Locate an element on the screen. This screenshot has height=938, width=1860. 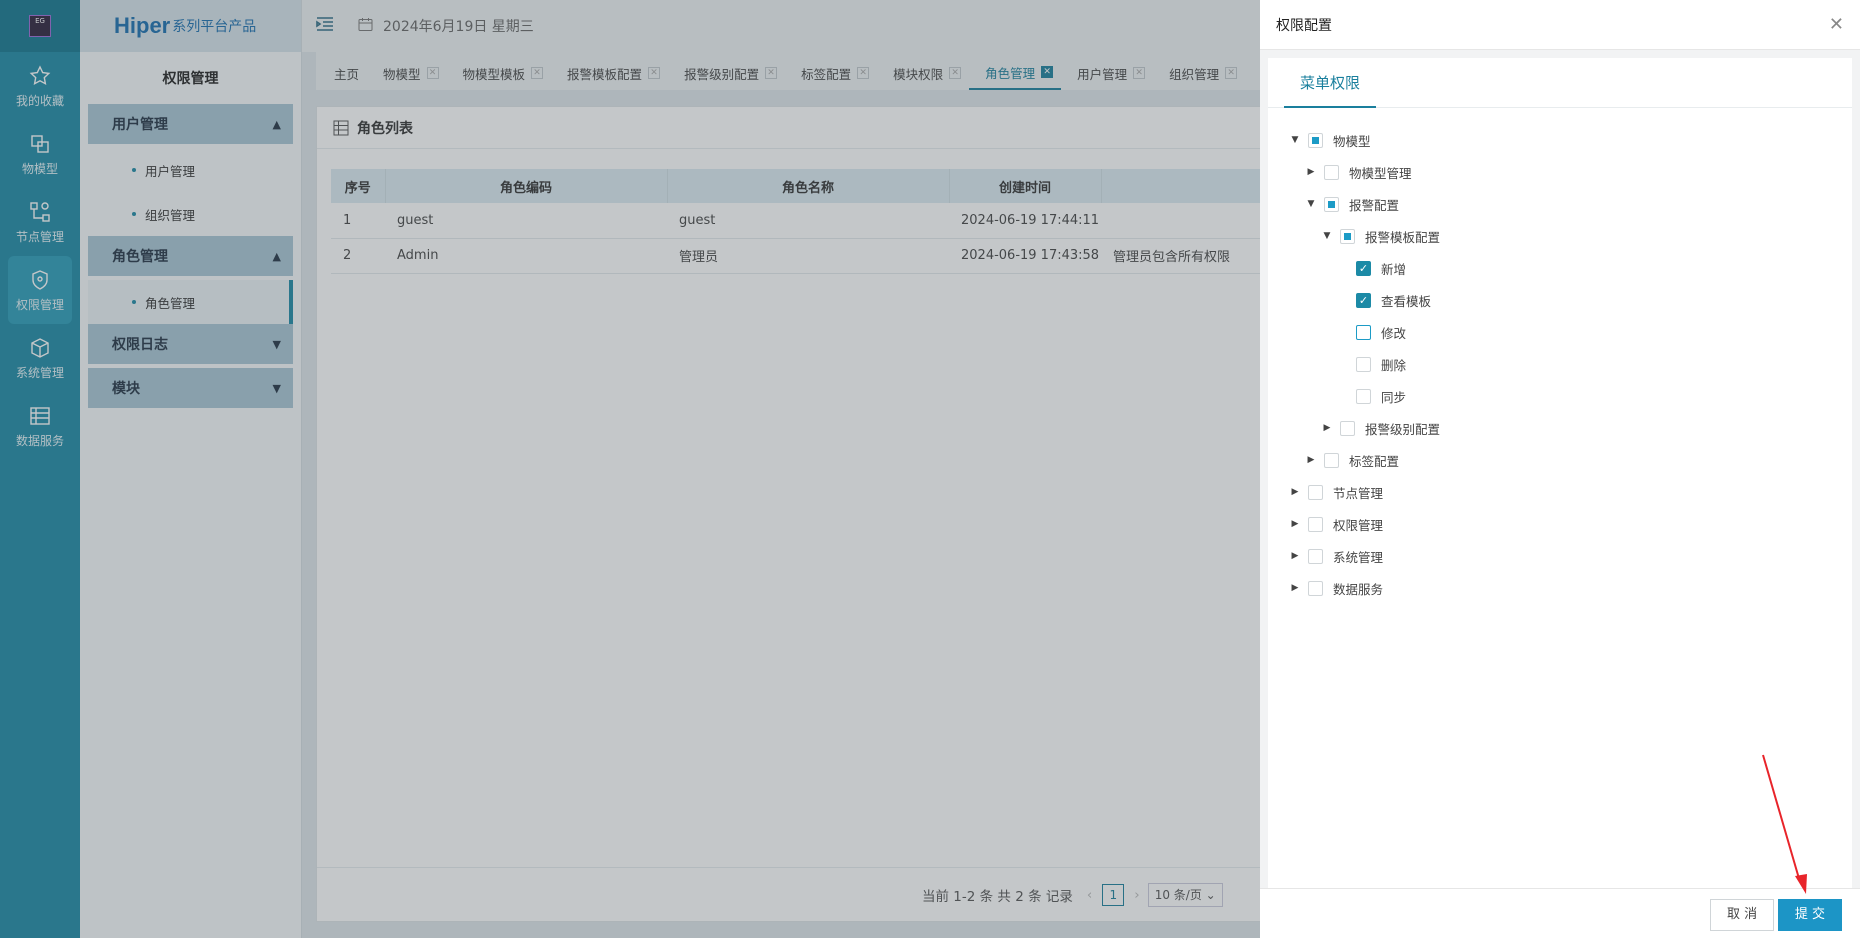
tree-node: ▶ ✓ 新增 is located at coordinates (1560, 268).